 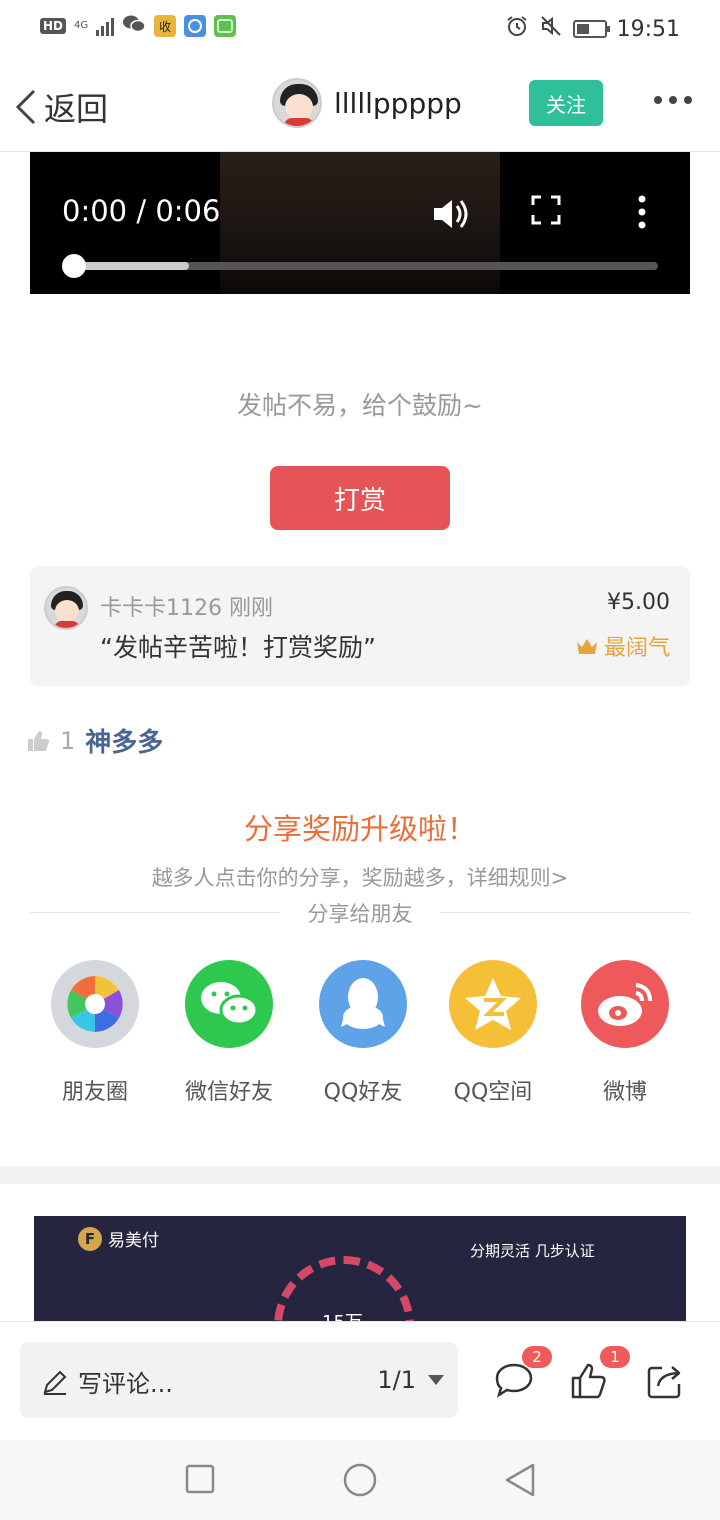 I want to click on share-qq: QQ好友, so click(x=363, y=1033).